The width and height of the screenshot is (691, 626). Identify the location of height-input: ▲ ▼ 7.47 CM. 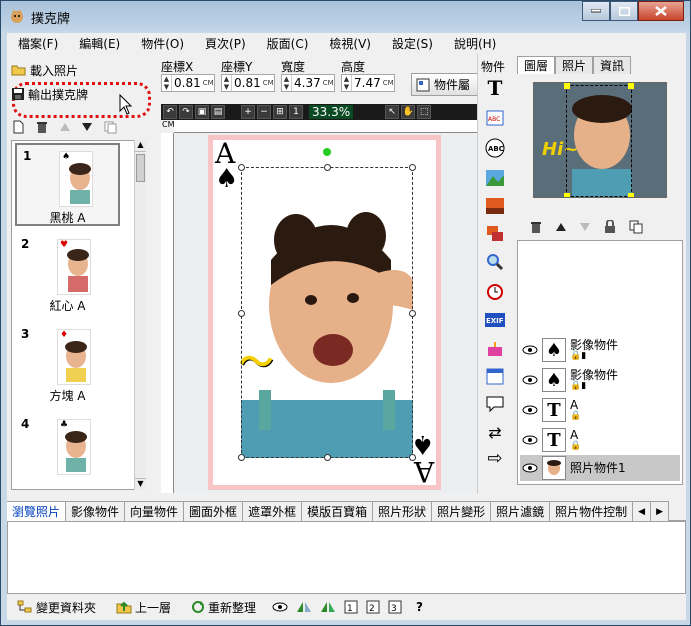
(368, 83).